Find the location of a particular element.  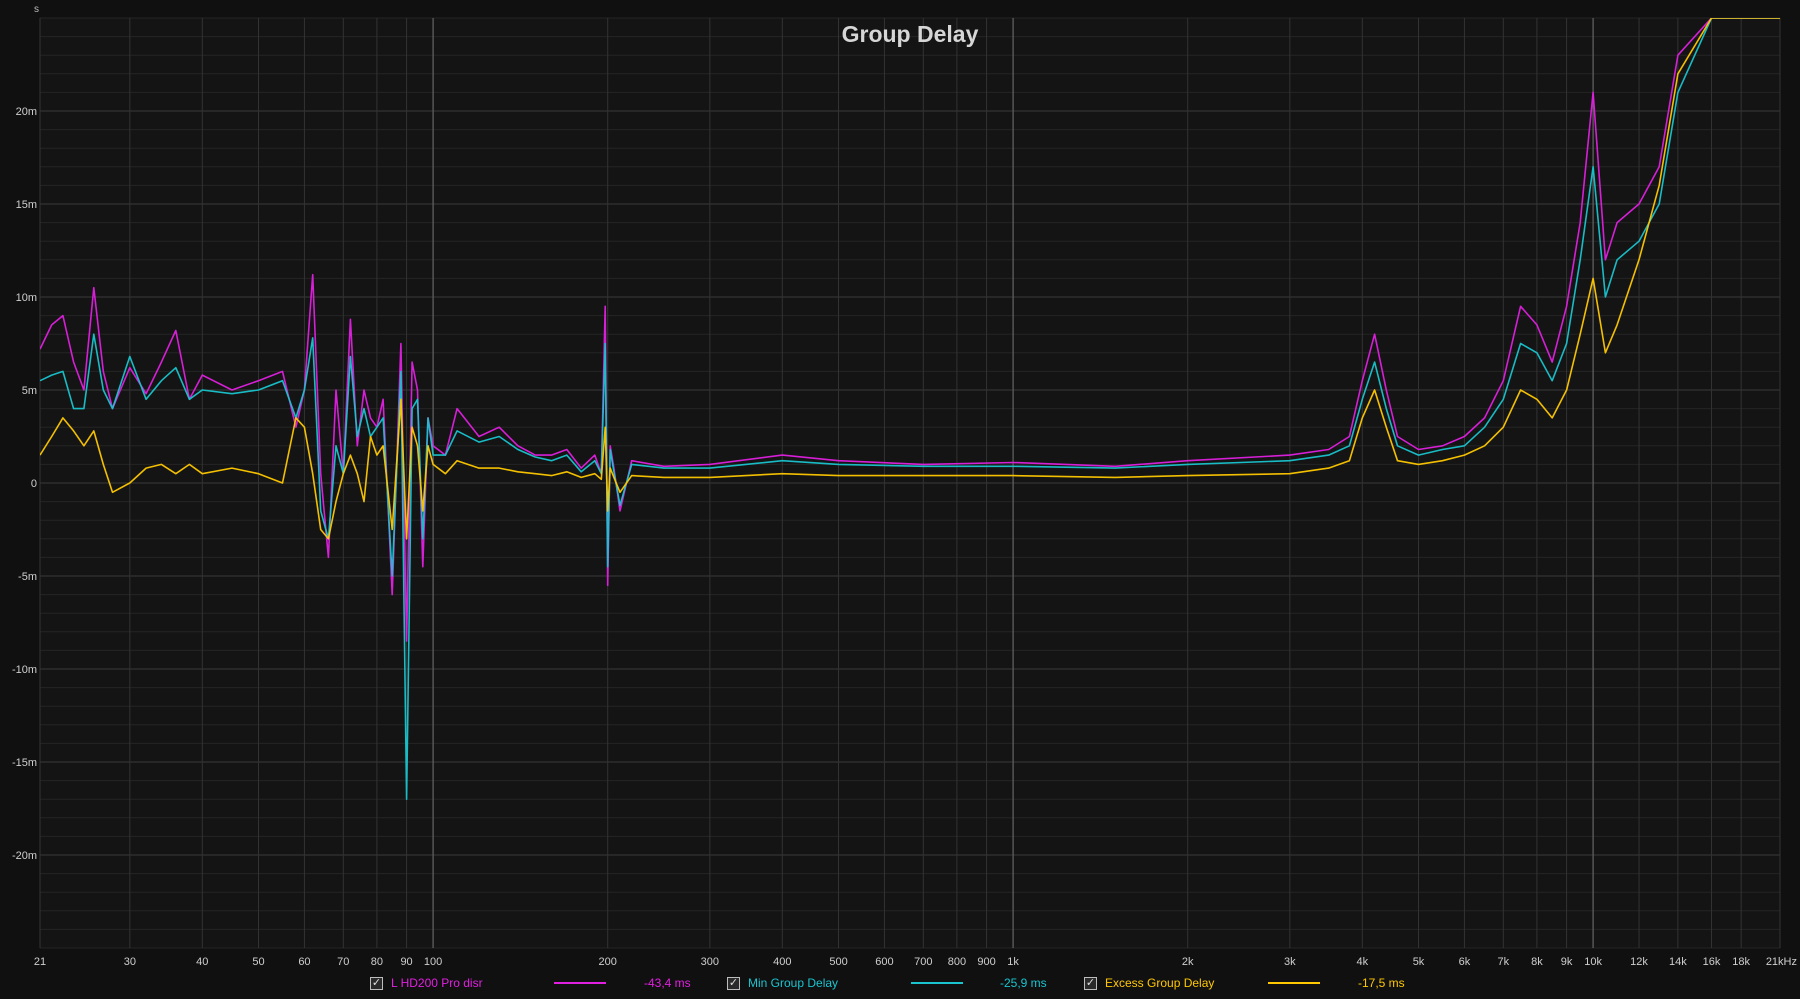

y-tick-label: 15m is located at coordinates (26, 205).